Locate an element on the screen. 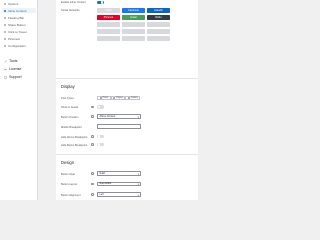  sidebar-item-tools: Tools is located at coordinates (19, 61).